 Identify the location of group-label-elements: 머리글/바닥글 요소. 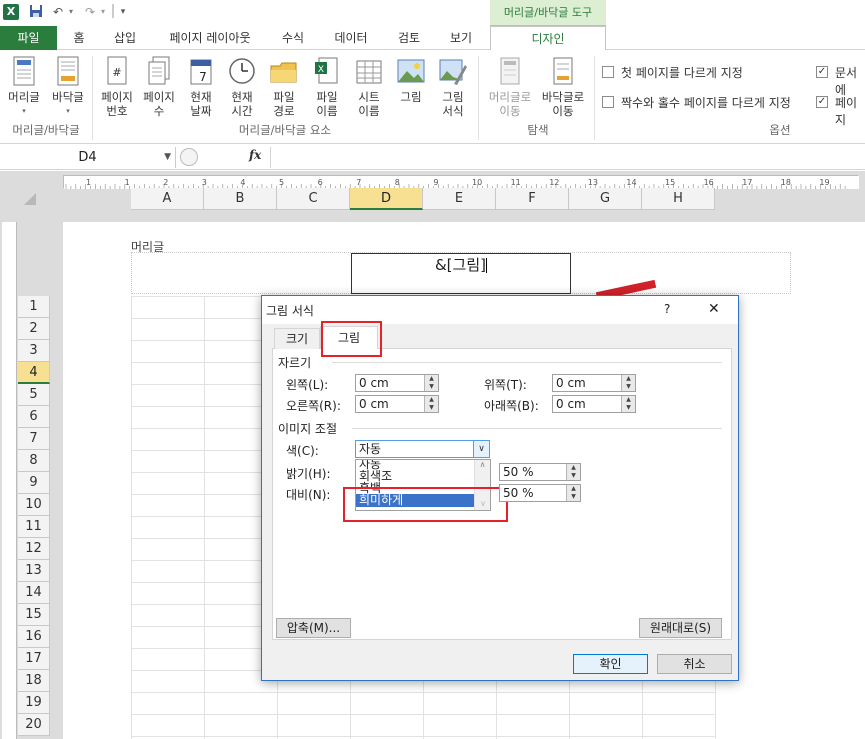
(285, 130).